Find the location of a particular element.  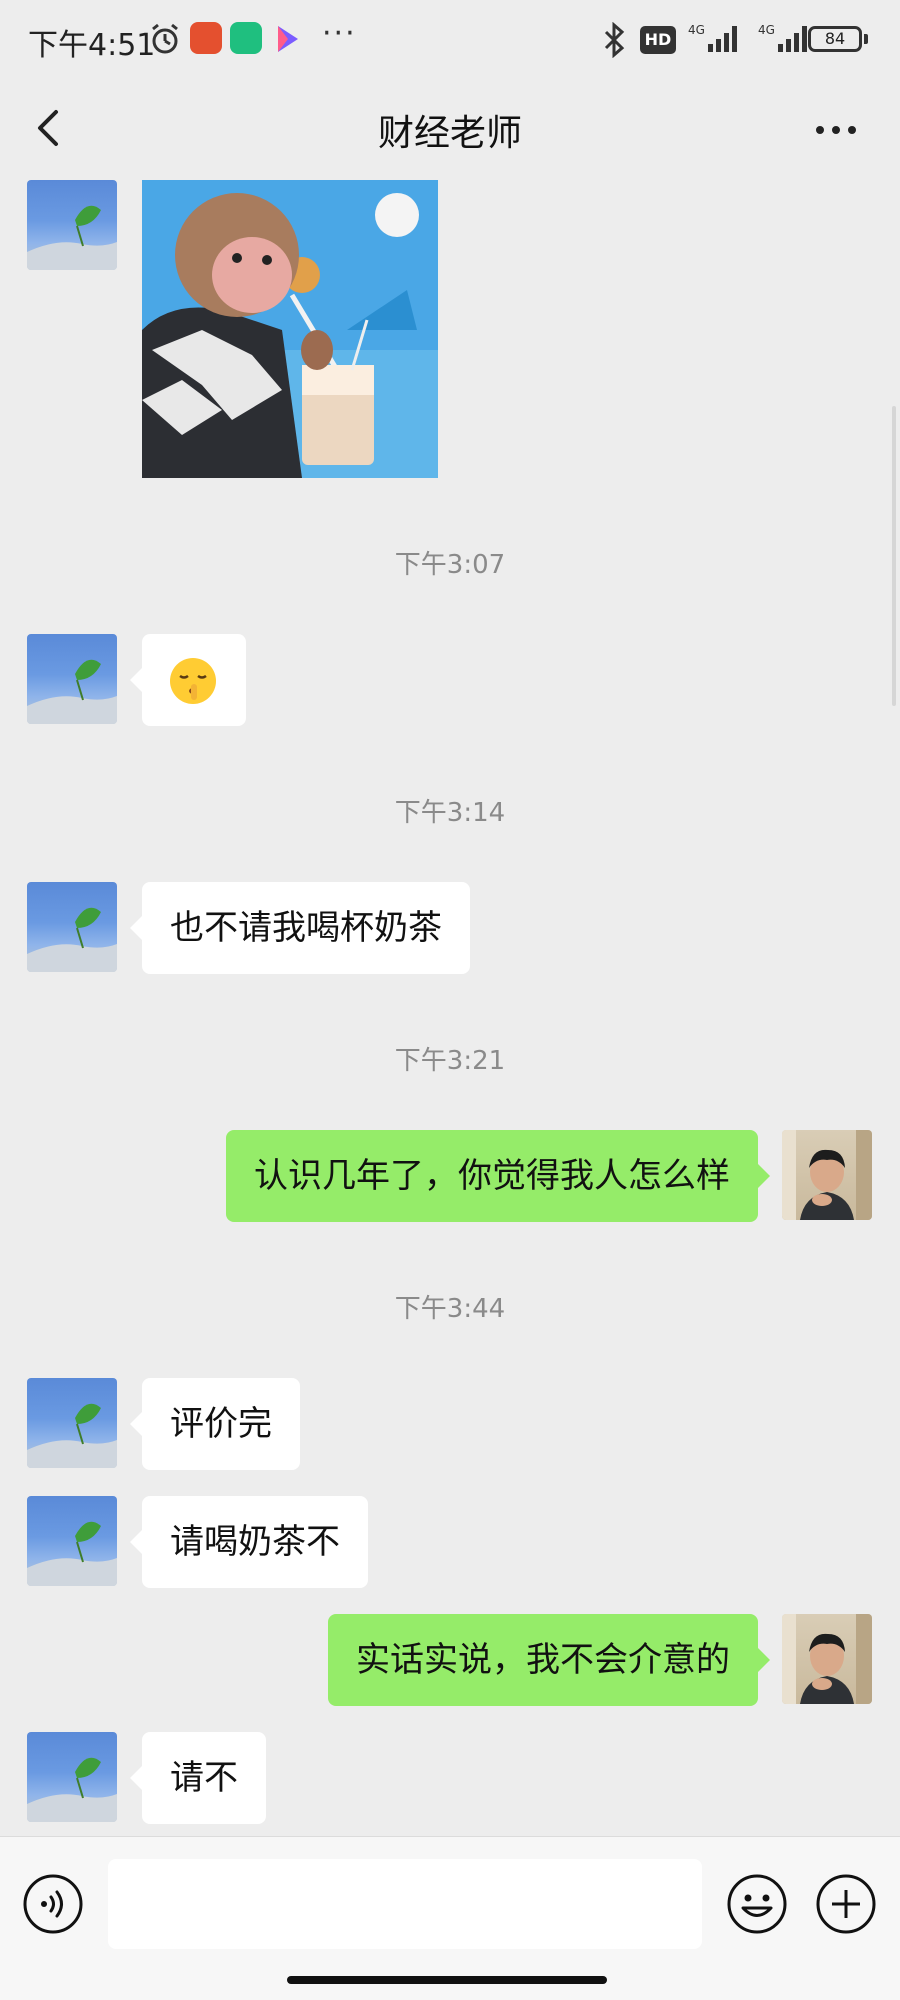

message-input is located at coordinates (405, 1904).